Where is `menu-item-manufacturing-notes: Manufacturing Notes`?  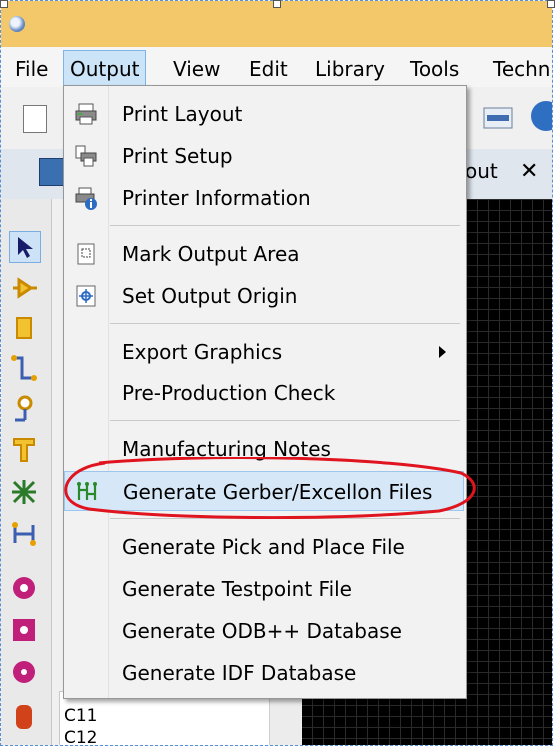
menu-item-manufacturing-notes: Manufacturing Notes is located at coordinates (264, 449).